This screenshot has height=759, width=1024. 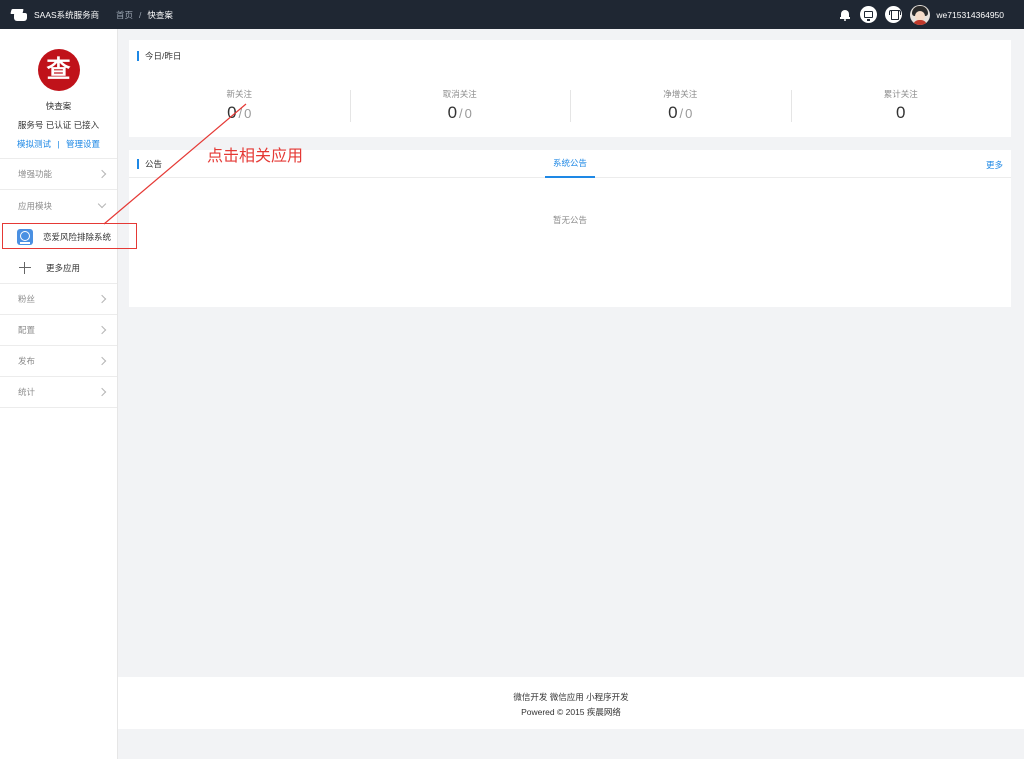 I want to click on sidebar-more-apps: 更多应用, so click(x=58, y=267).